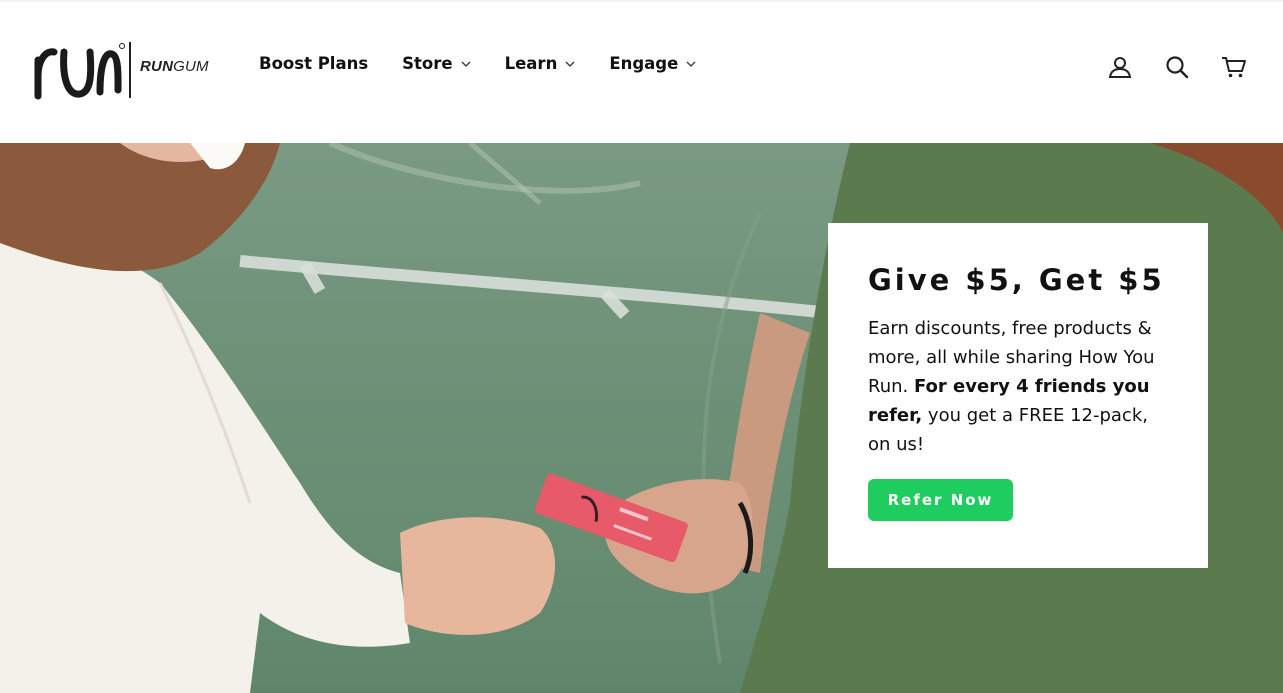 The height and width of the screenshot is (693, 1283). I want to click on brand-wordmark: RUNGUM, so click(174, 66).